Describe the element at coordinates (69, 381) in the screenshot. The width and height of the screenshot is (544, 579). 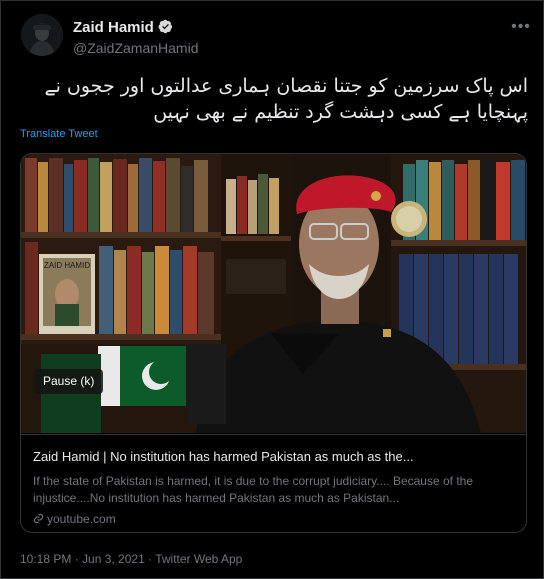
I see `pause-button: Pause (k)` at that location.